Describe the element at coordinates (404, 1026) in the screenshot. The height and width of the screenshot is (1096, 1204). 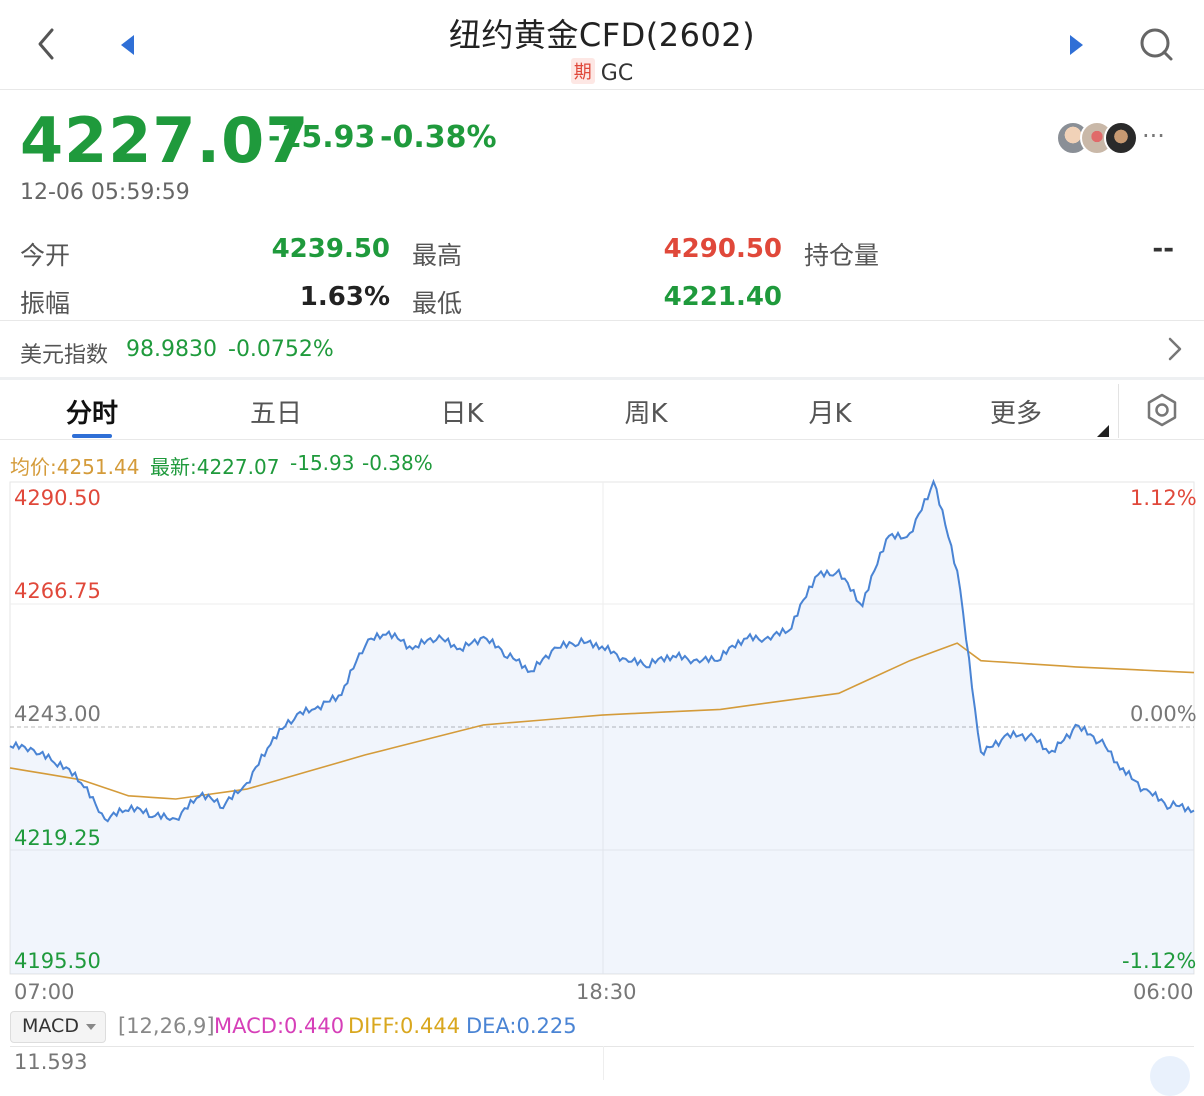
I see `diff-value: DIFF:0.444` at that location.